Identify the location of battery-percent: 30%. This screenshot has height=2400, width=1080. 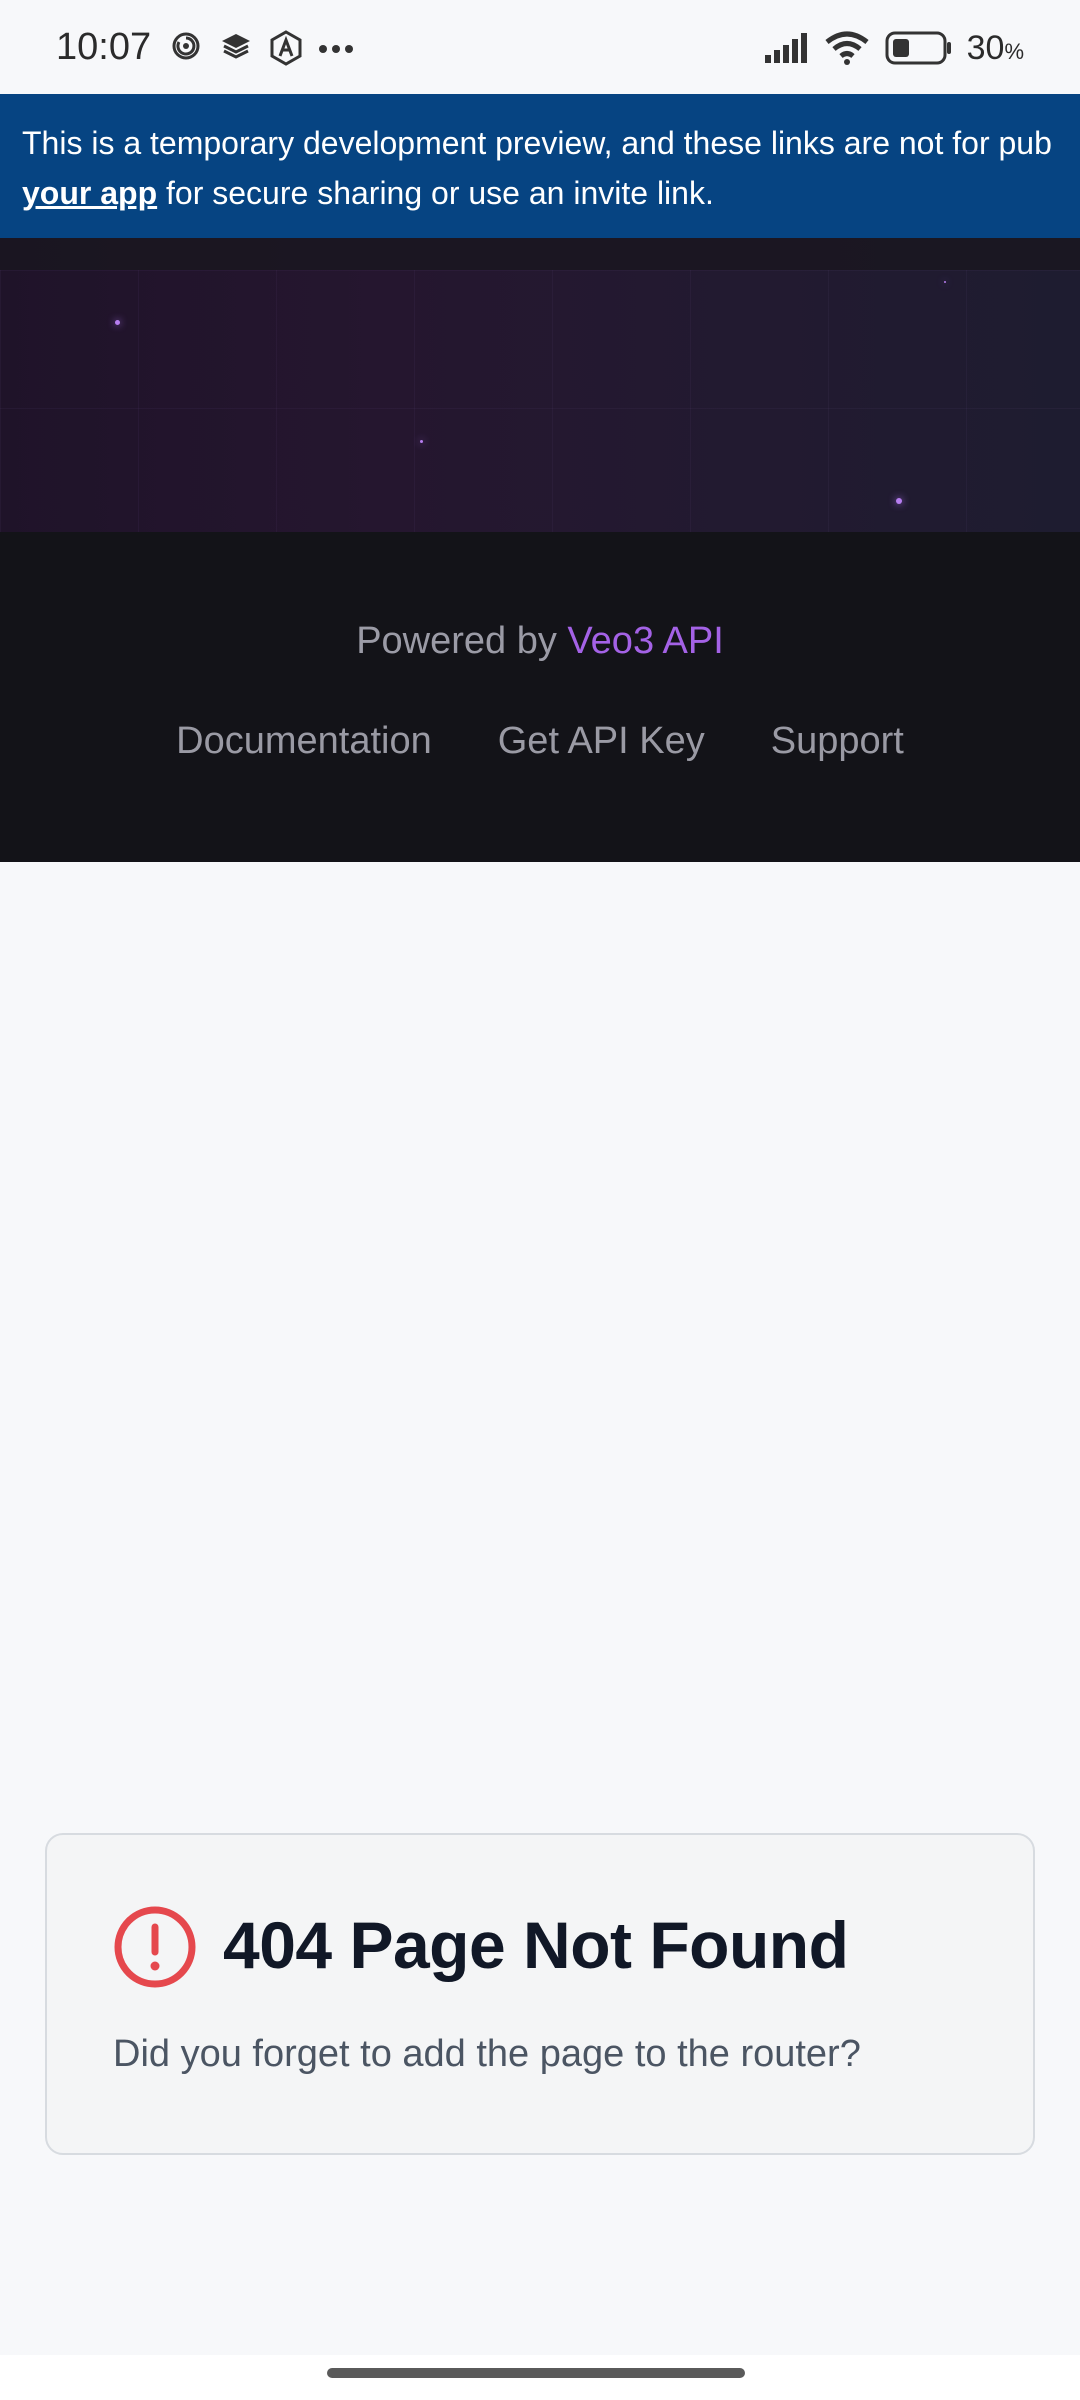
(995, 47).